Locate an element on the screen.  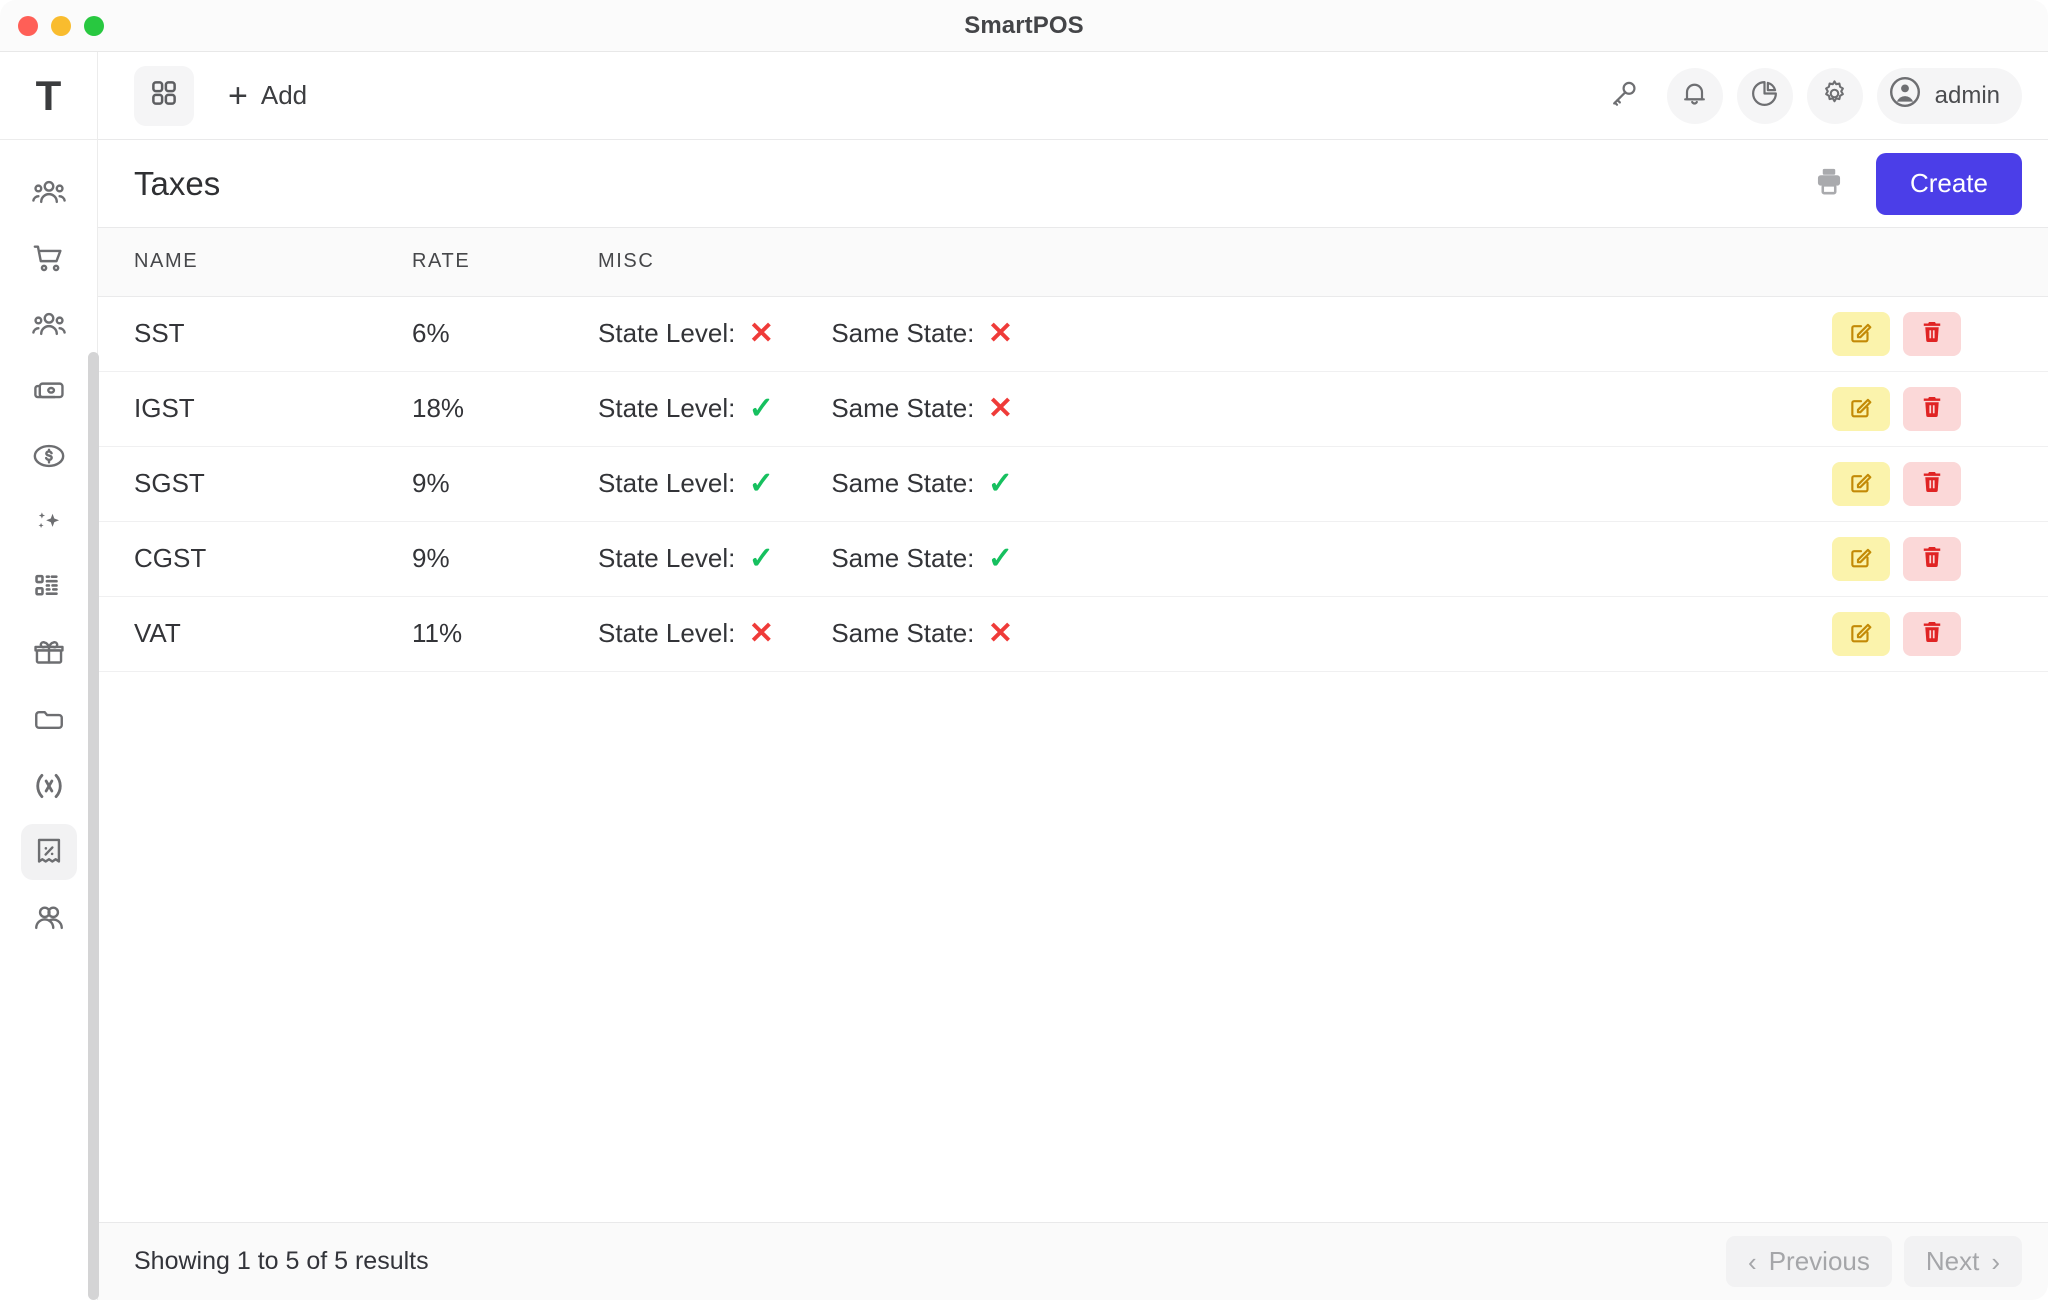
banknotes-icon is located at coordinates (49, 390).